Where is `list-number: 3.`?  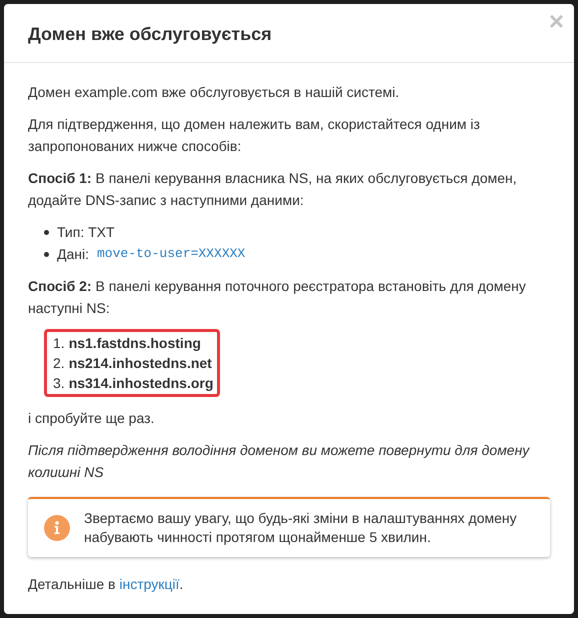
list-number: 3. is located at coordinates (59, 383).